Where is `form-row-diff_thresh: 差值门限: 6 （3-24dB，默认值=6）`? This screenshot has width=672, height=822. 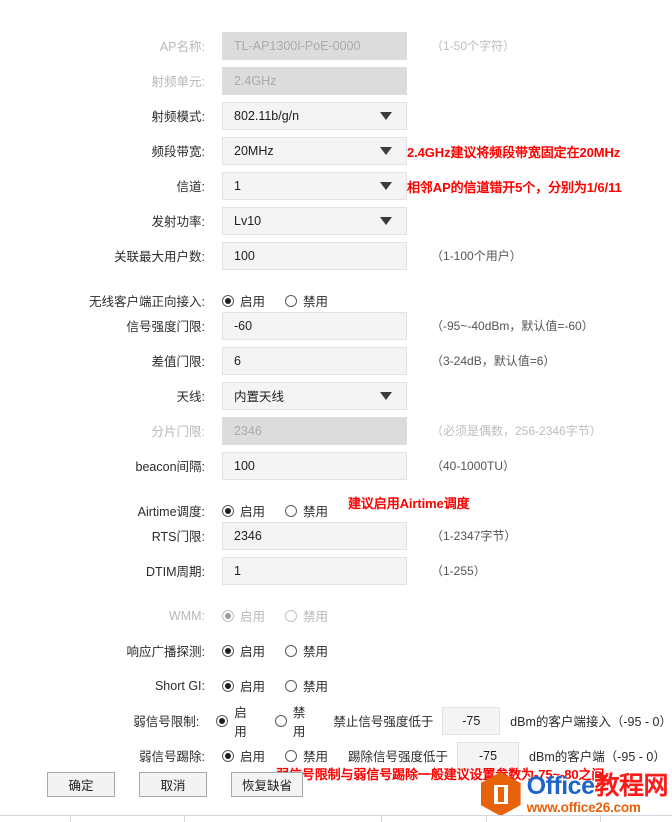 form-row-diff_thresh: 差值门限: 6 （3-24dB，默认值=6） is located at coordinates (336, 360).